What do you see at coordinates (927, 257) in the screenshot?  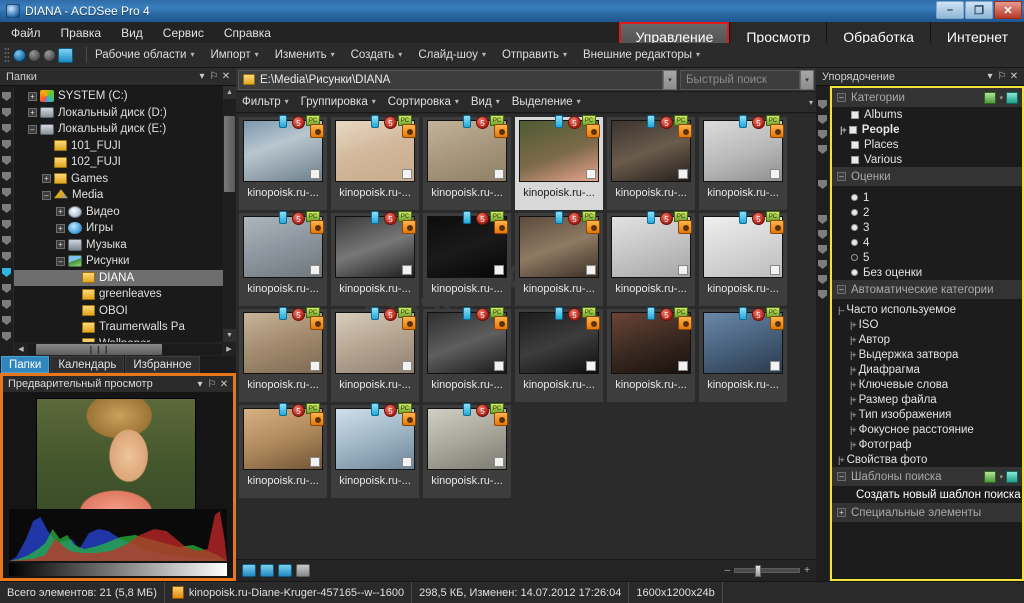 I see `rating-item: 5` at bounding box center [927, 257].